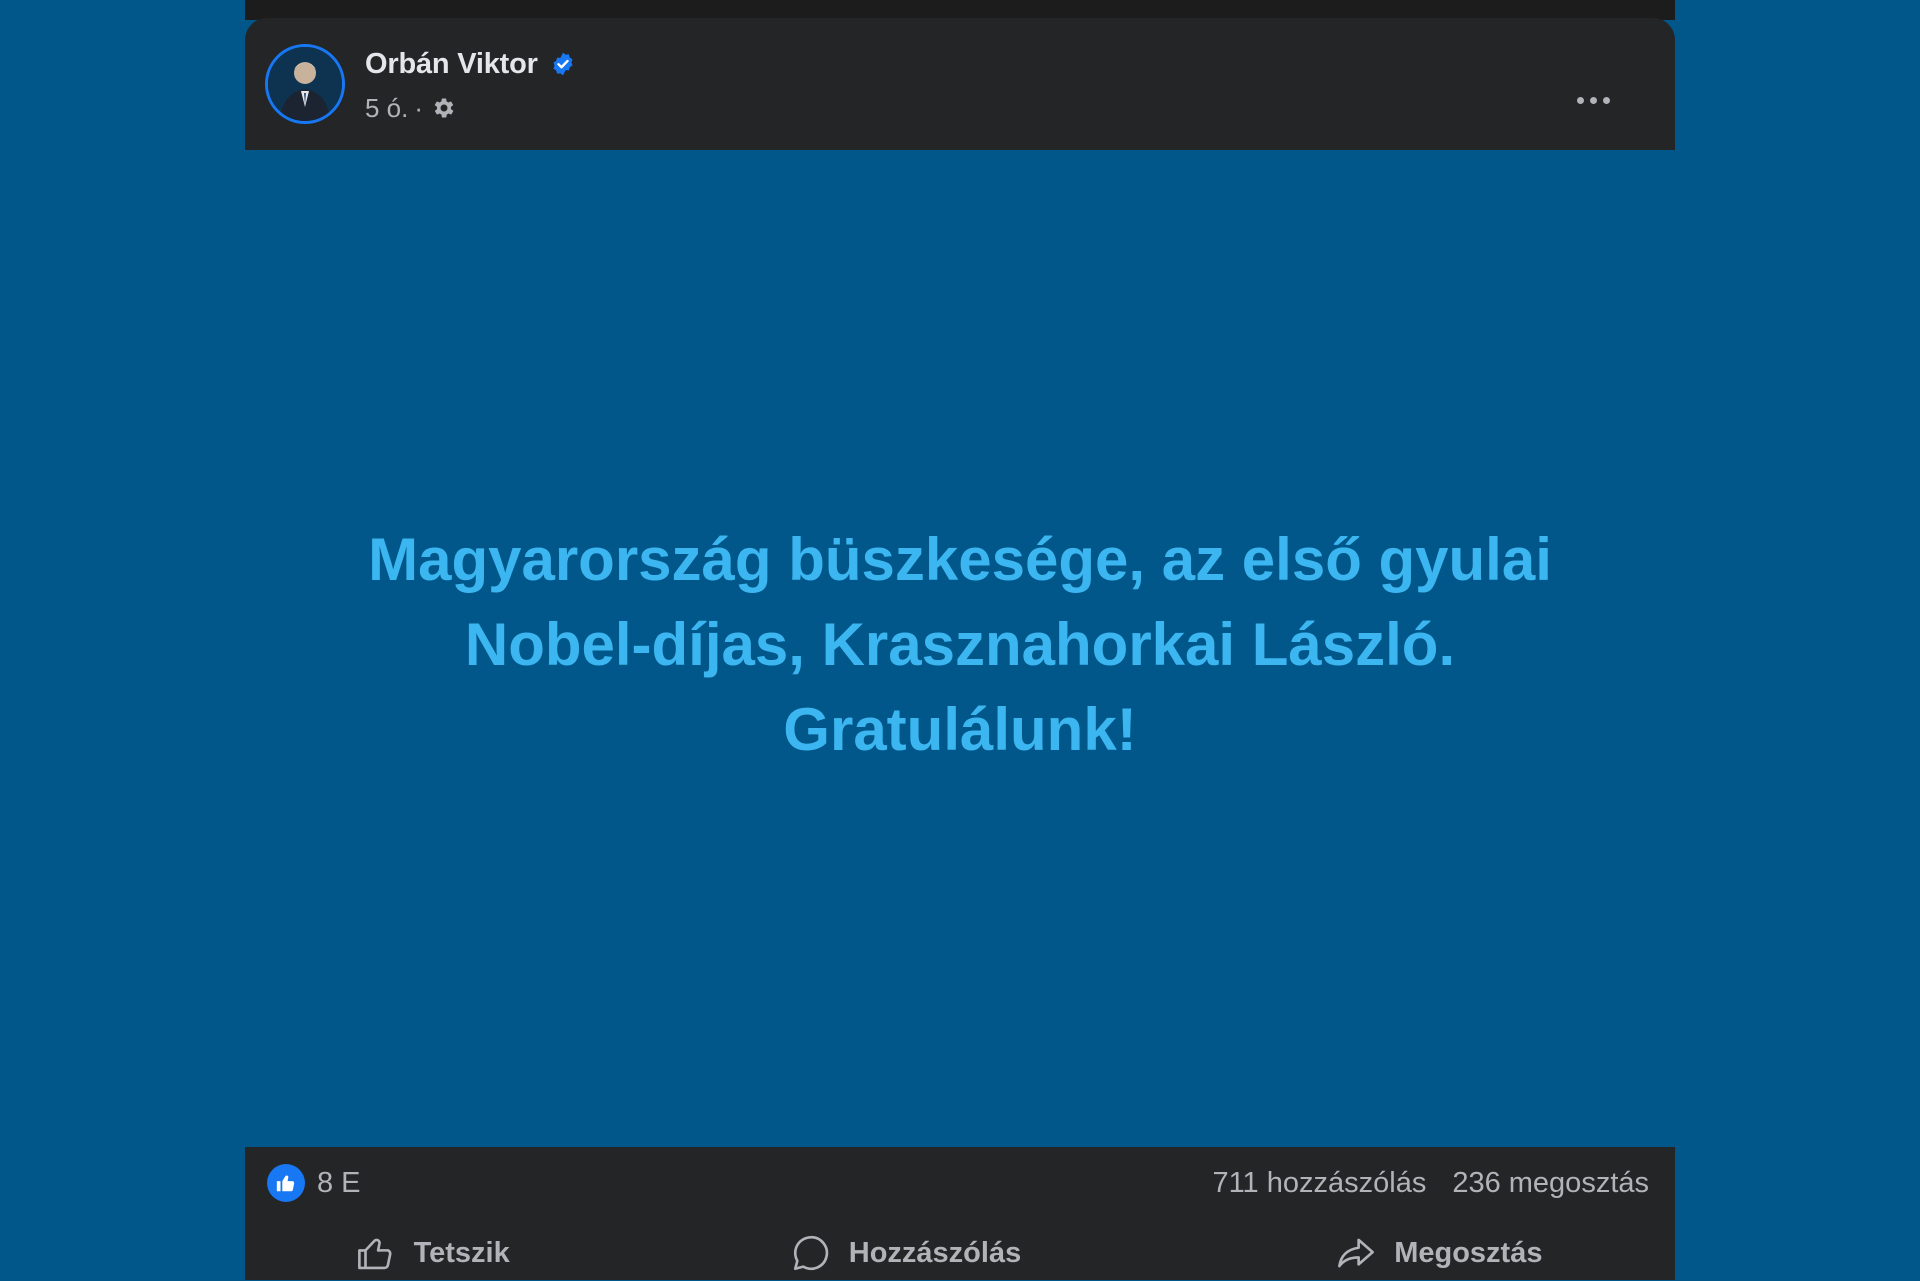  I want to click on comment-button: Hozzászólás, so click(904, 1253).